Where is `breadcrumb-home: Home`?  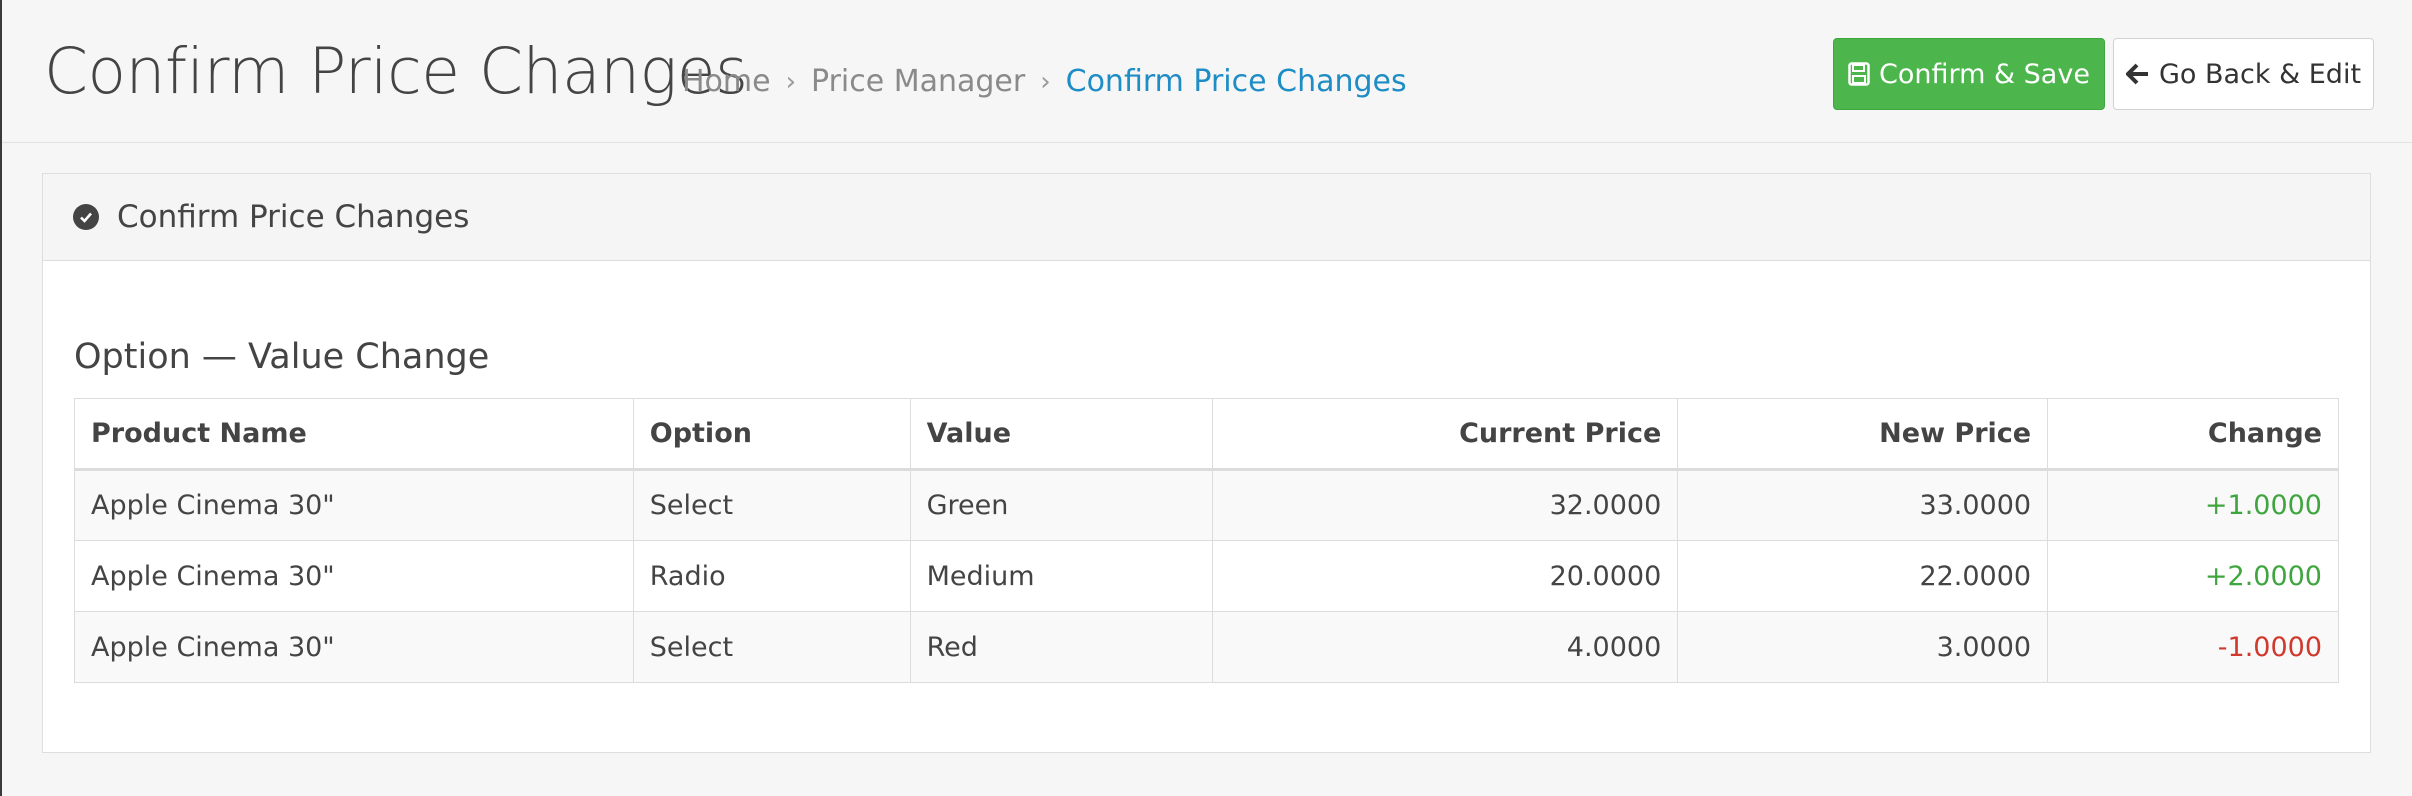 breadcrumb-home: Home is located at coordinates (726, 81).